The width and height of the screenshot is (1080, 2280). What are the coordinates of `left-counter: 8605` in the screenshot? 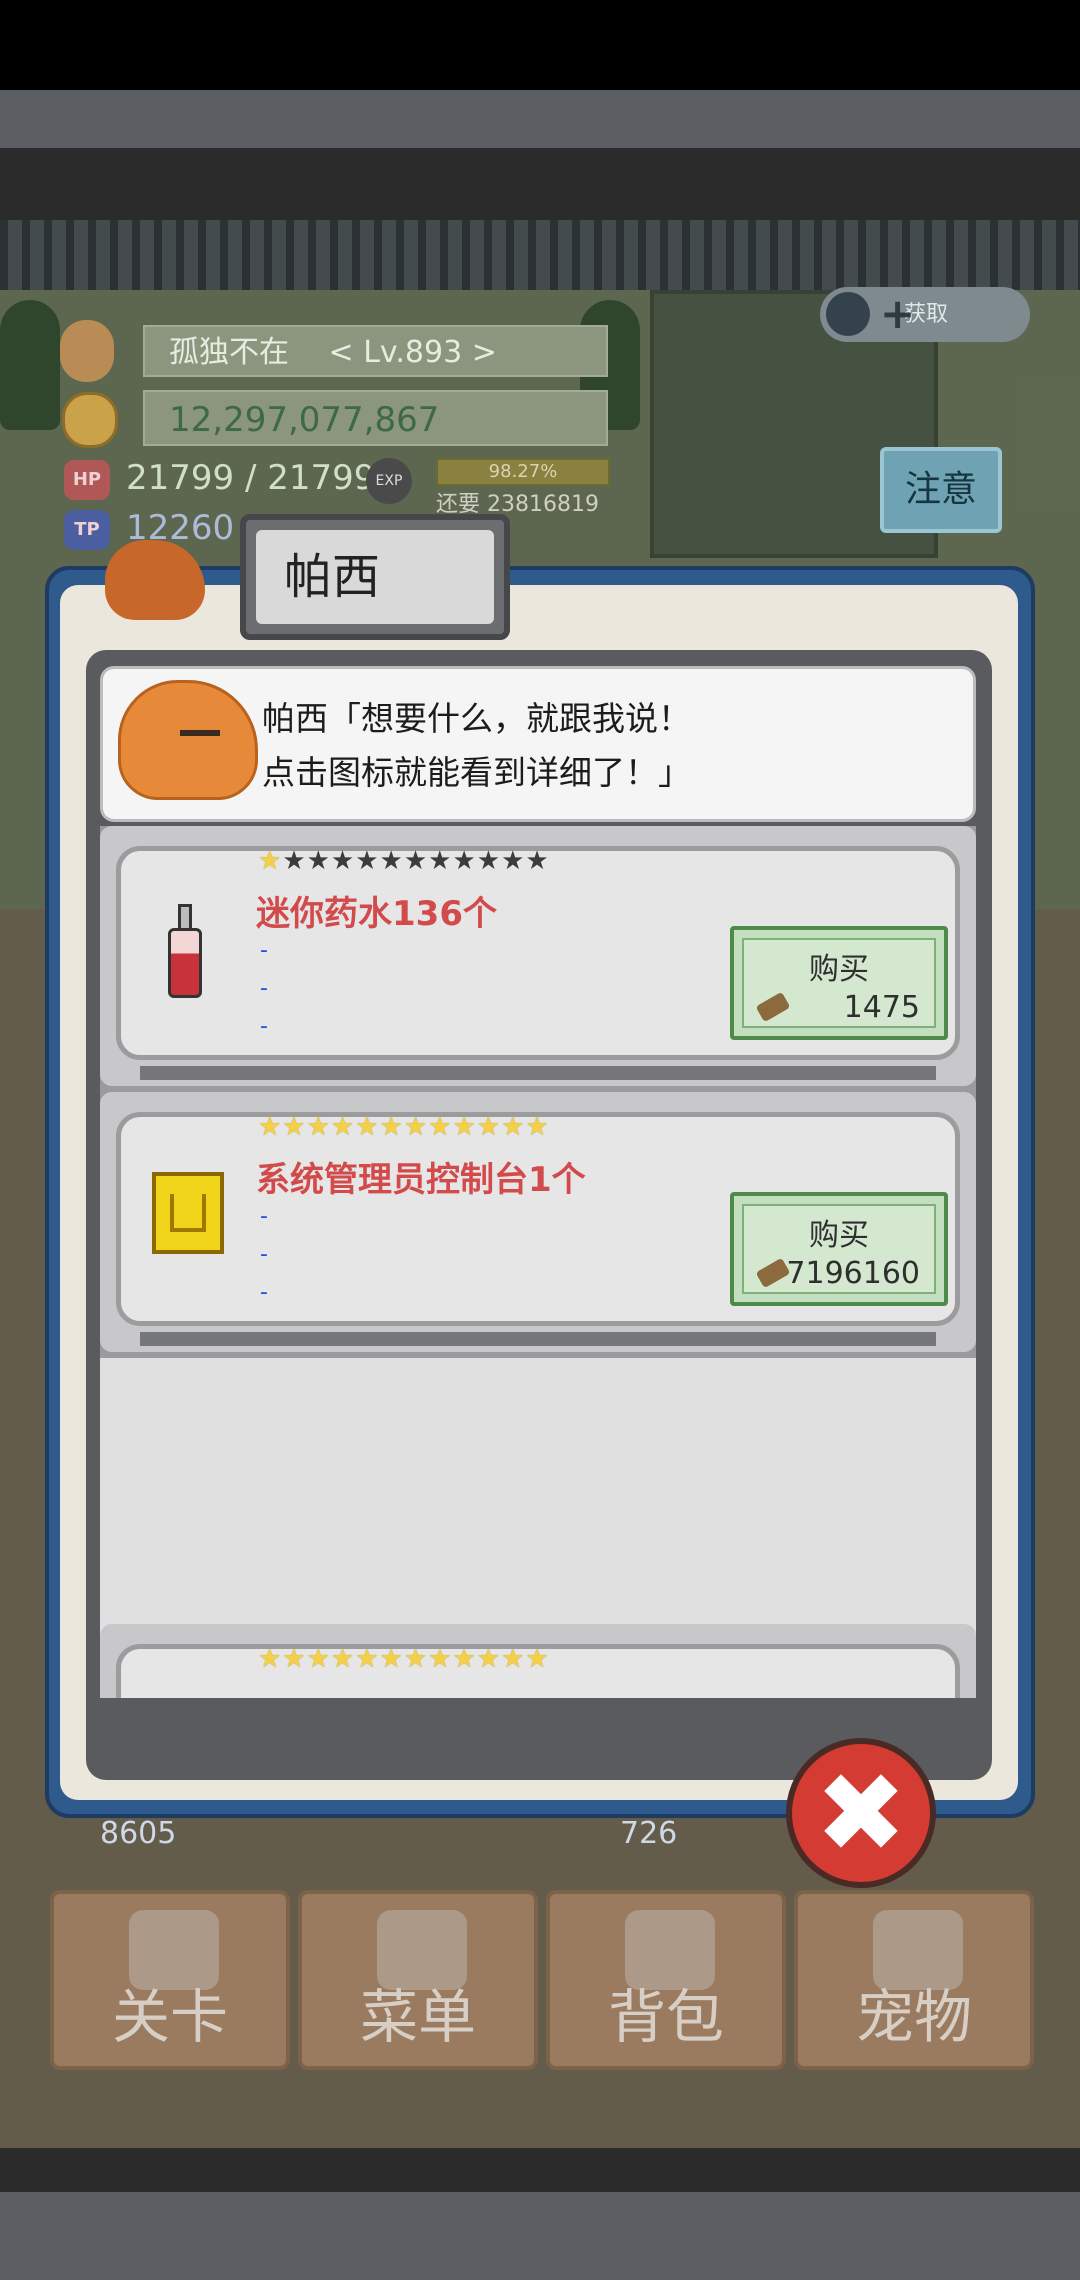 It's located at (138, 1833).